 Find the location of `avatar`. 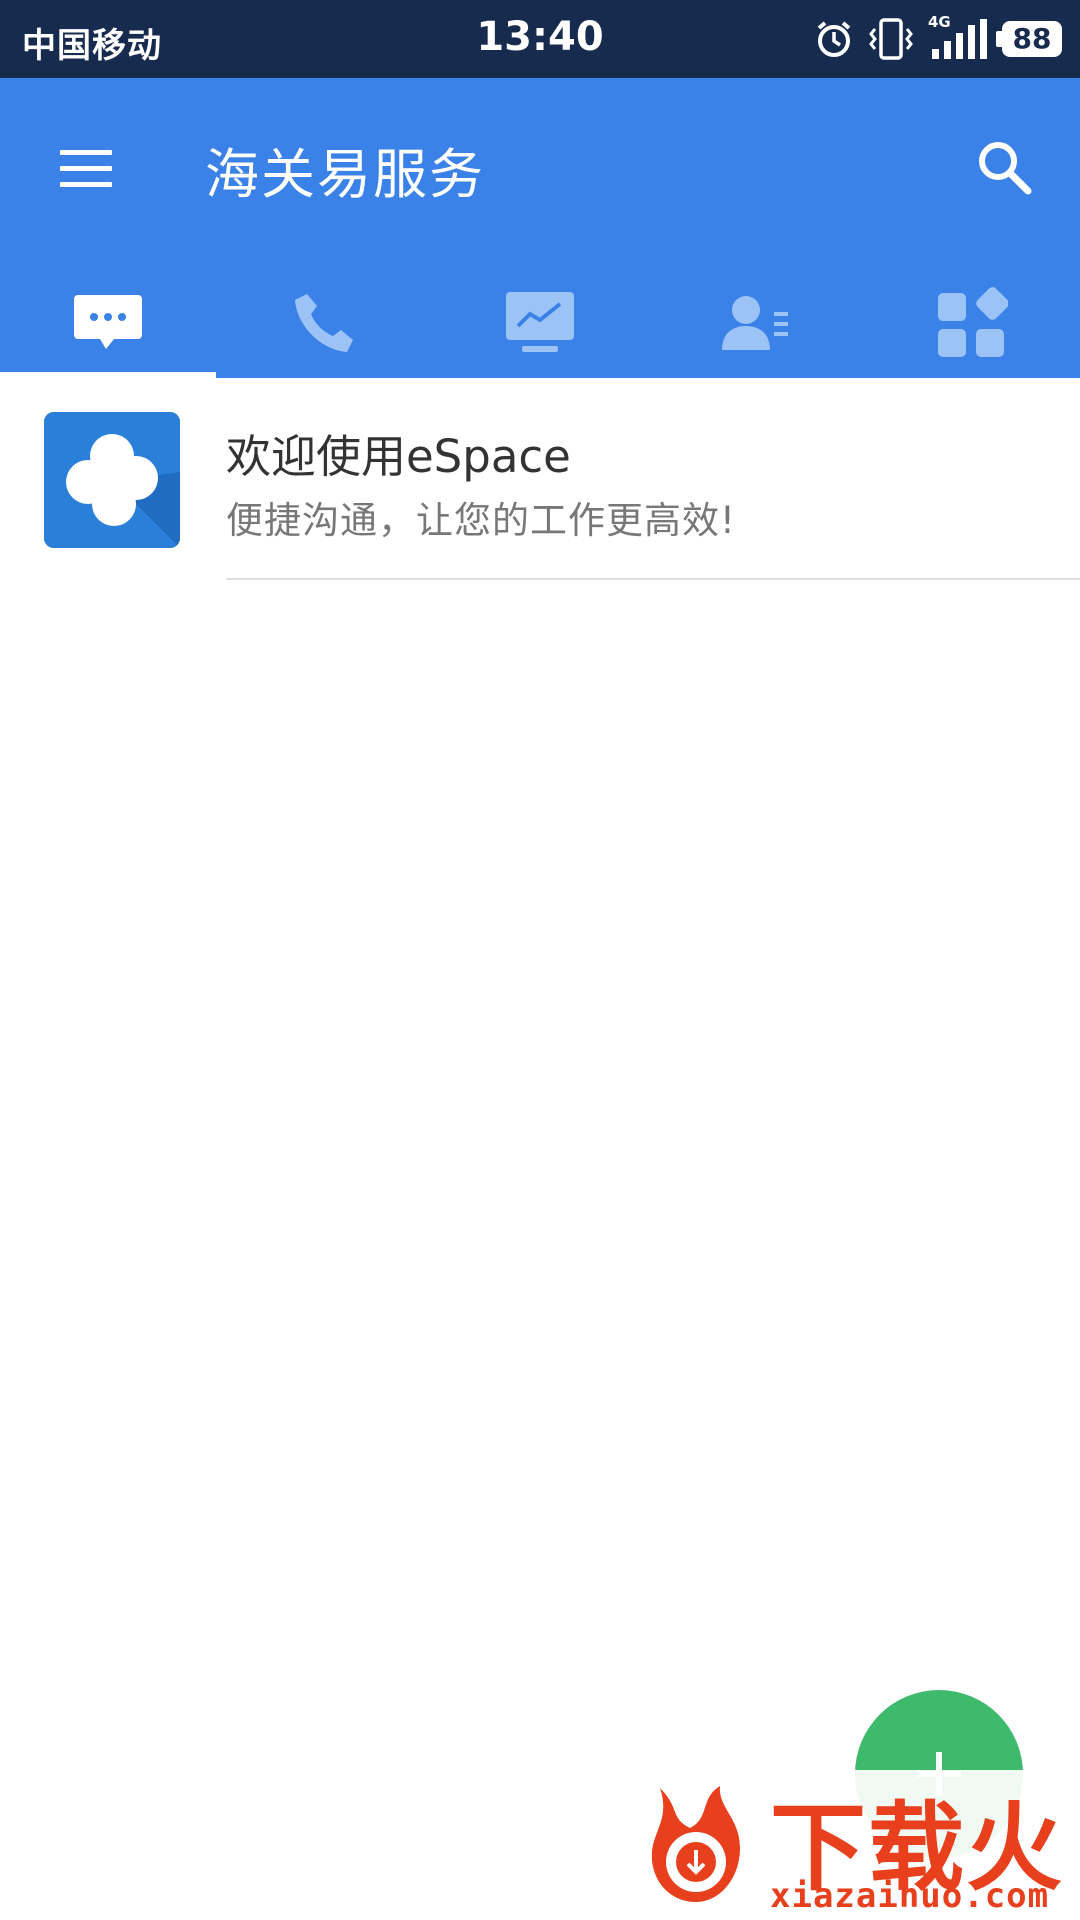

avatar is located at coordinates (112, 480).